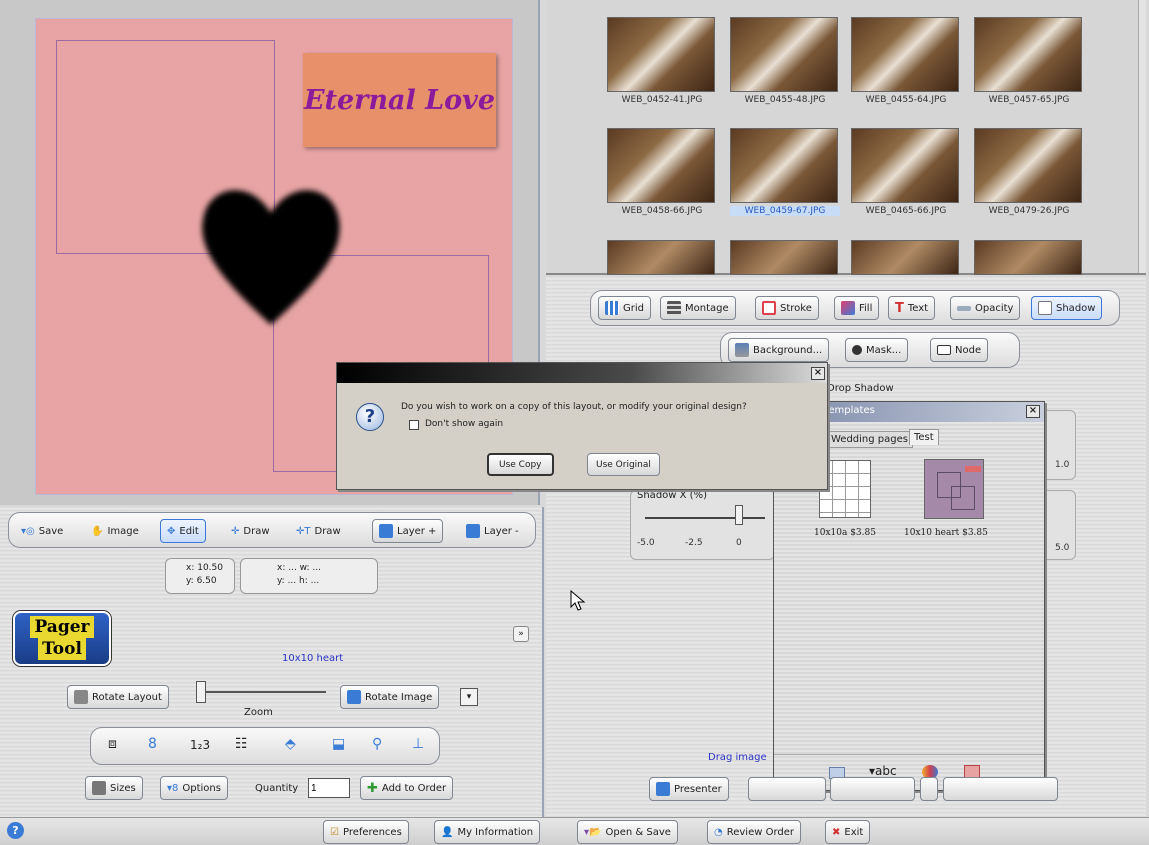 Image resolution: width=1149 pixels, height=845 pixels. What do you see at coordinates (338, 744) in the screenshot?
I see `align-bottom-icon: ⬓` at bounding box center [338, 744].